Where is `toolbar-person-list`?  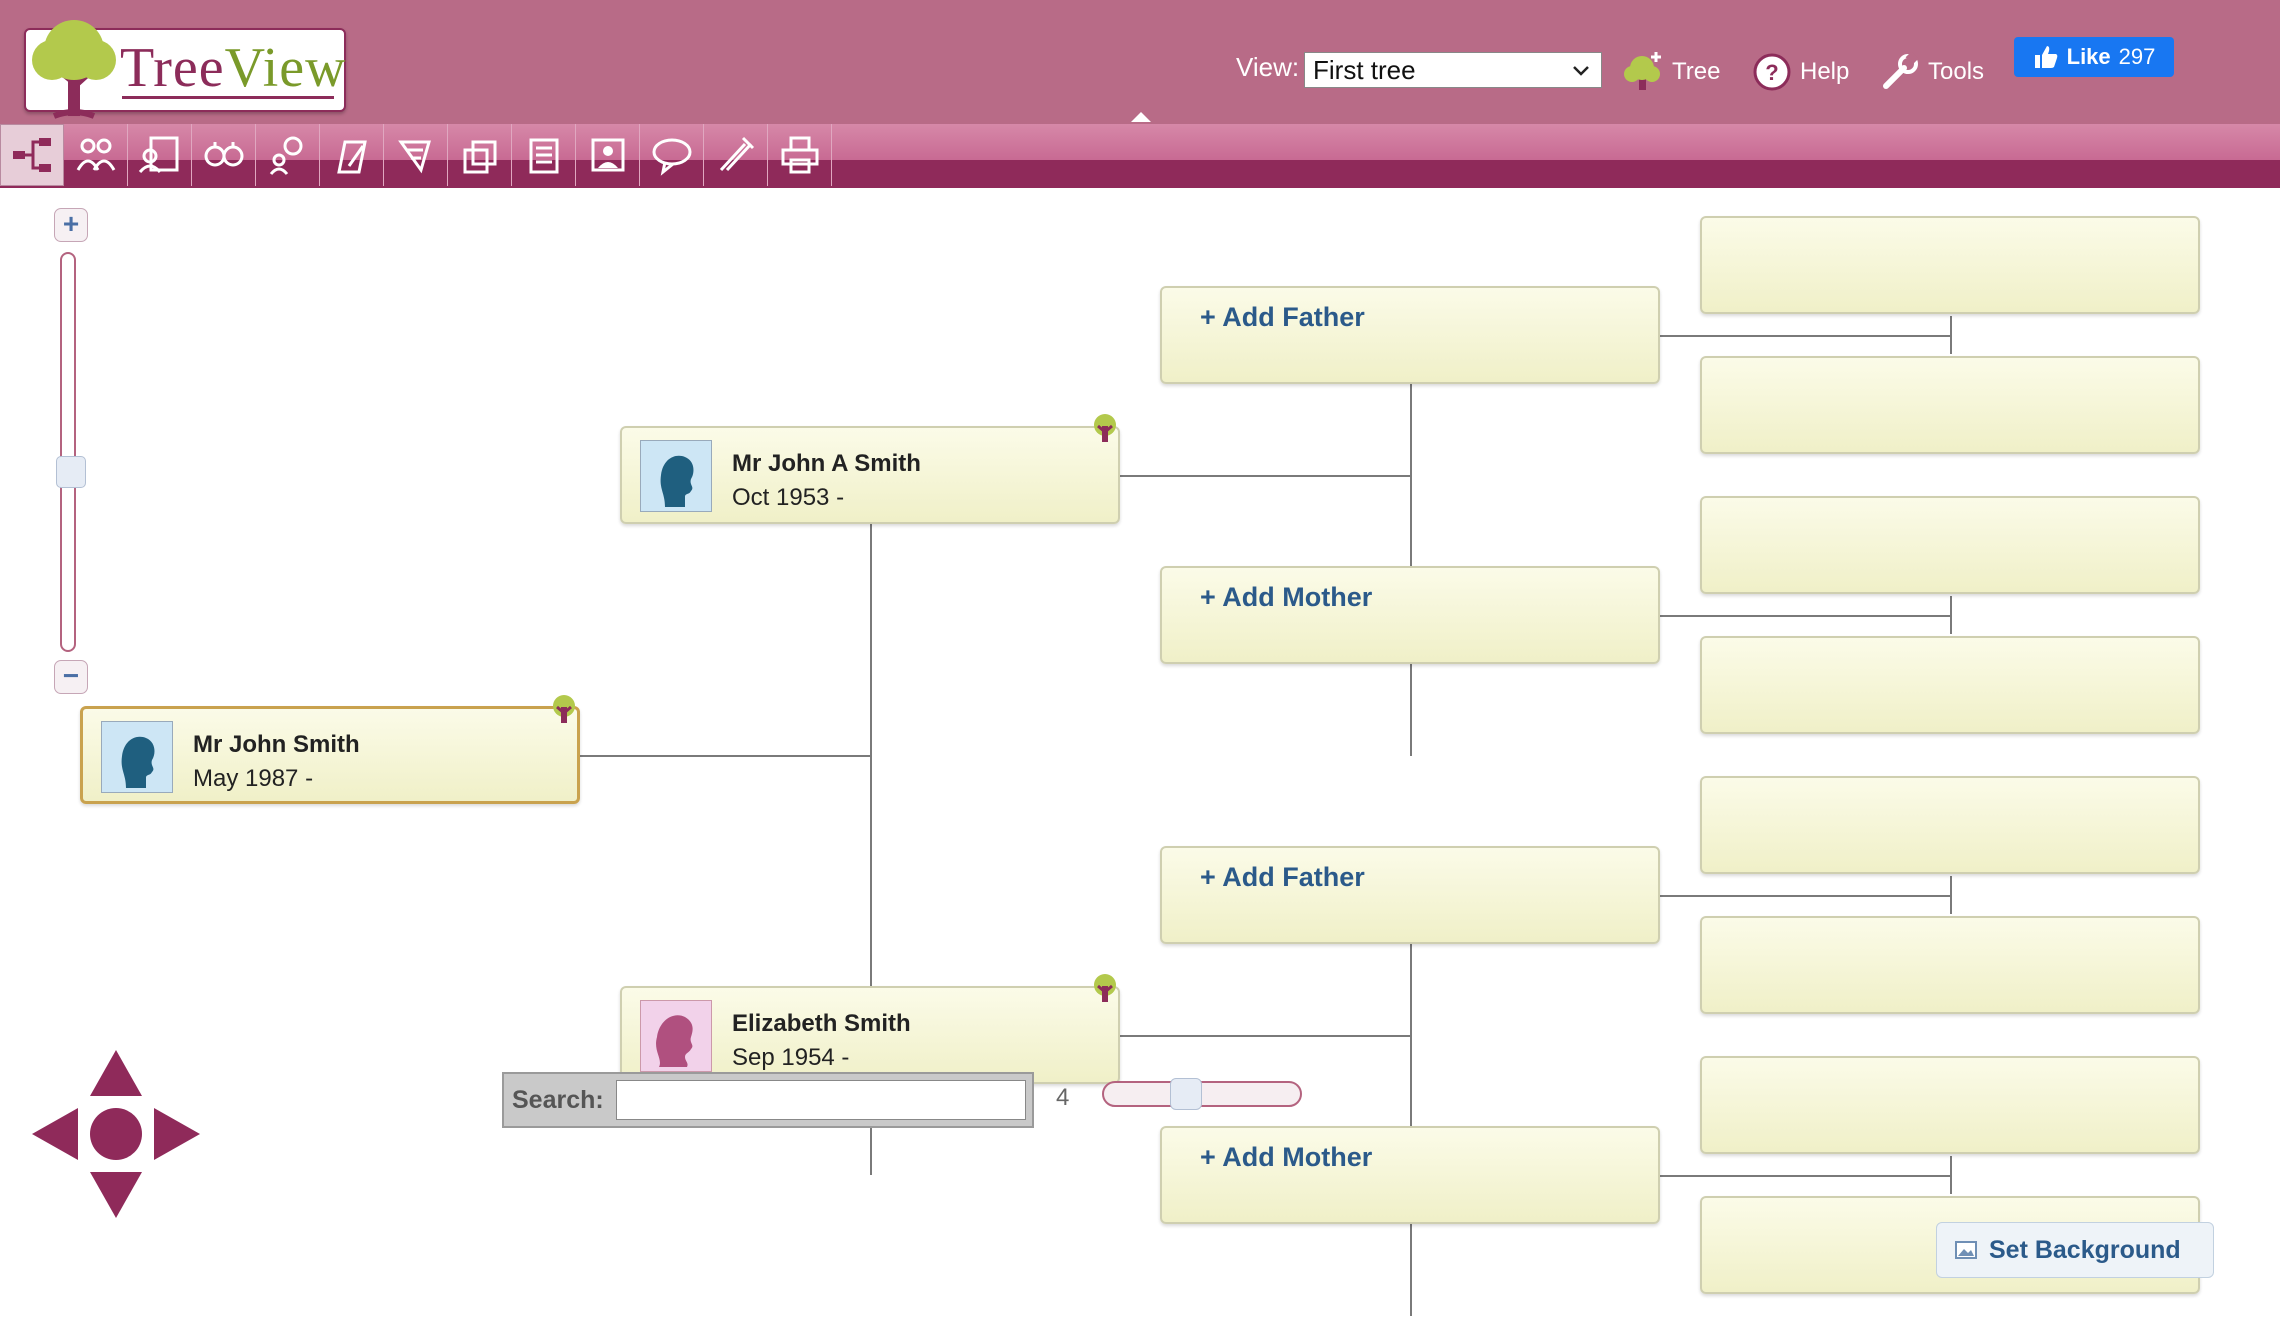
toolbar-person-list is located at coordinates (160, 155).